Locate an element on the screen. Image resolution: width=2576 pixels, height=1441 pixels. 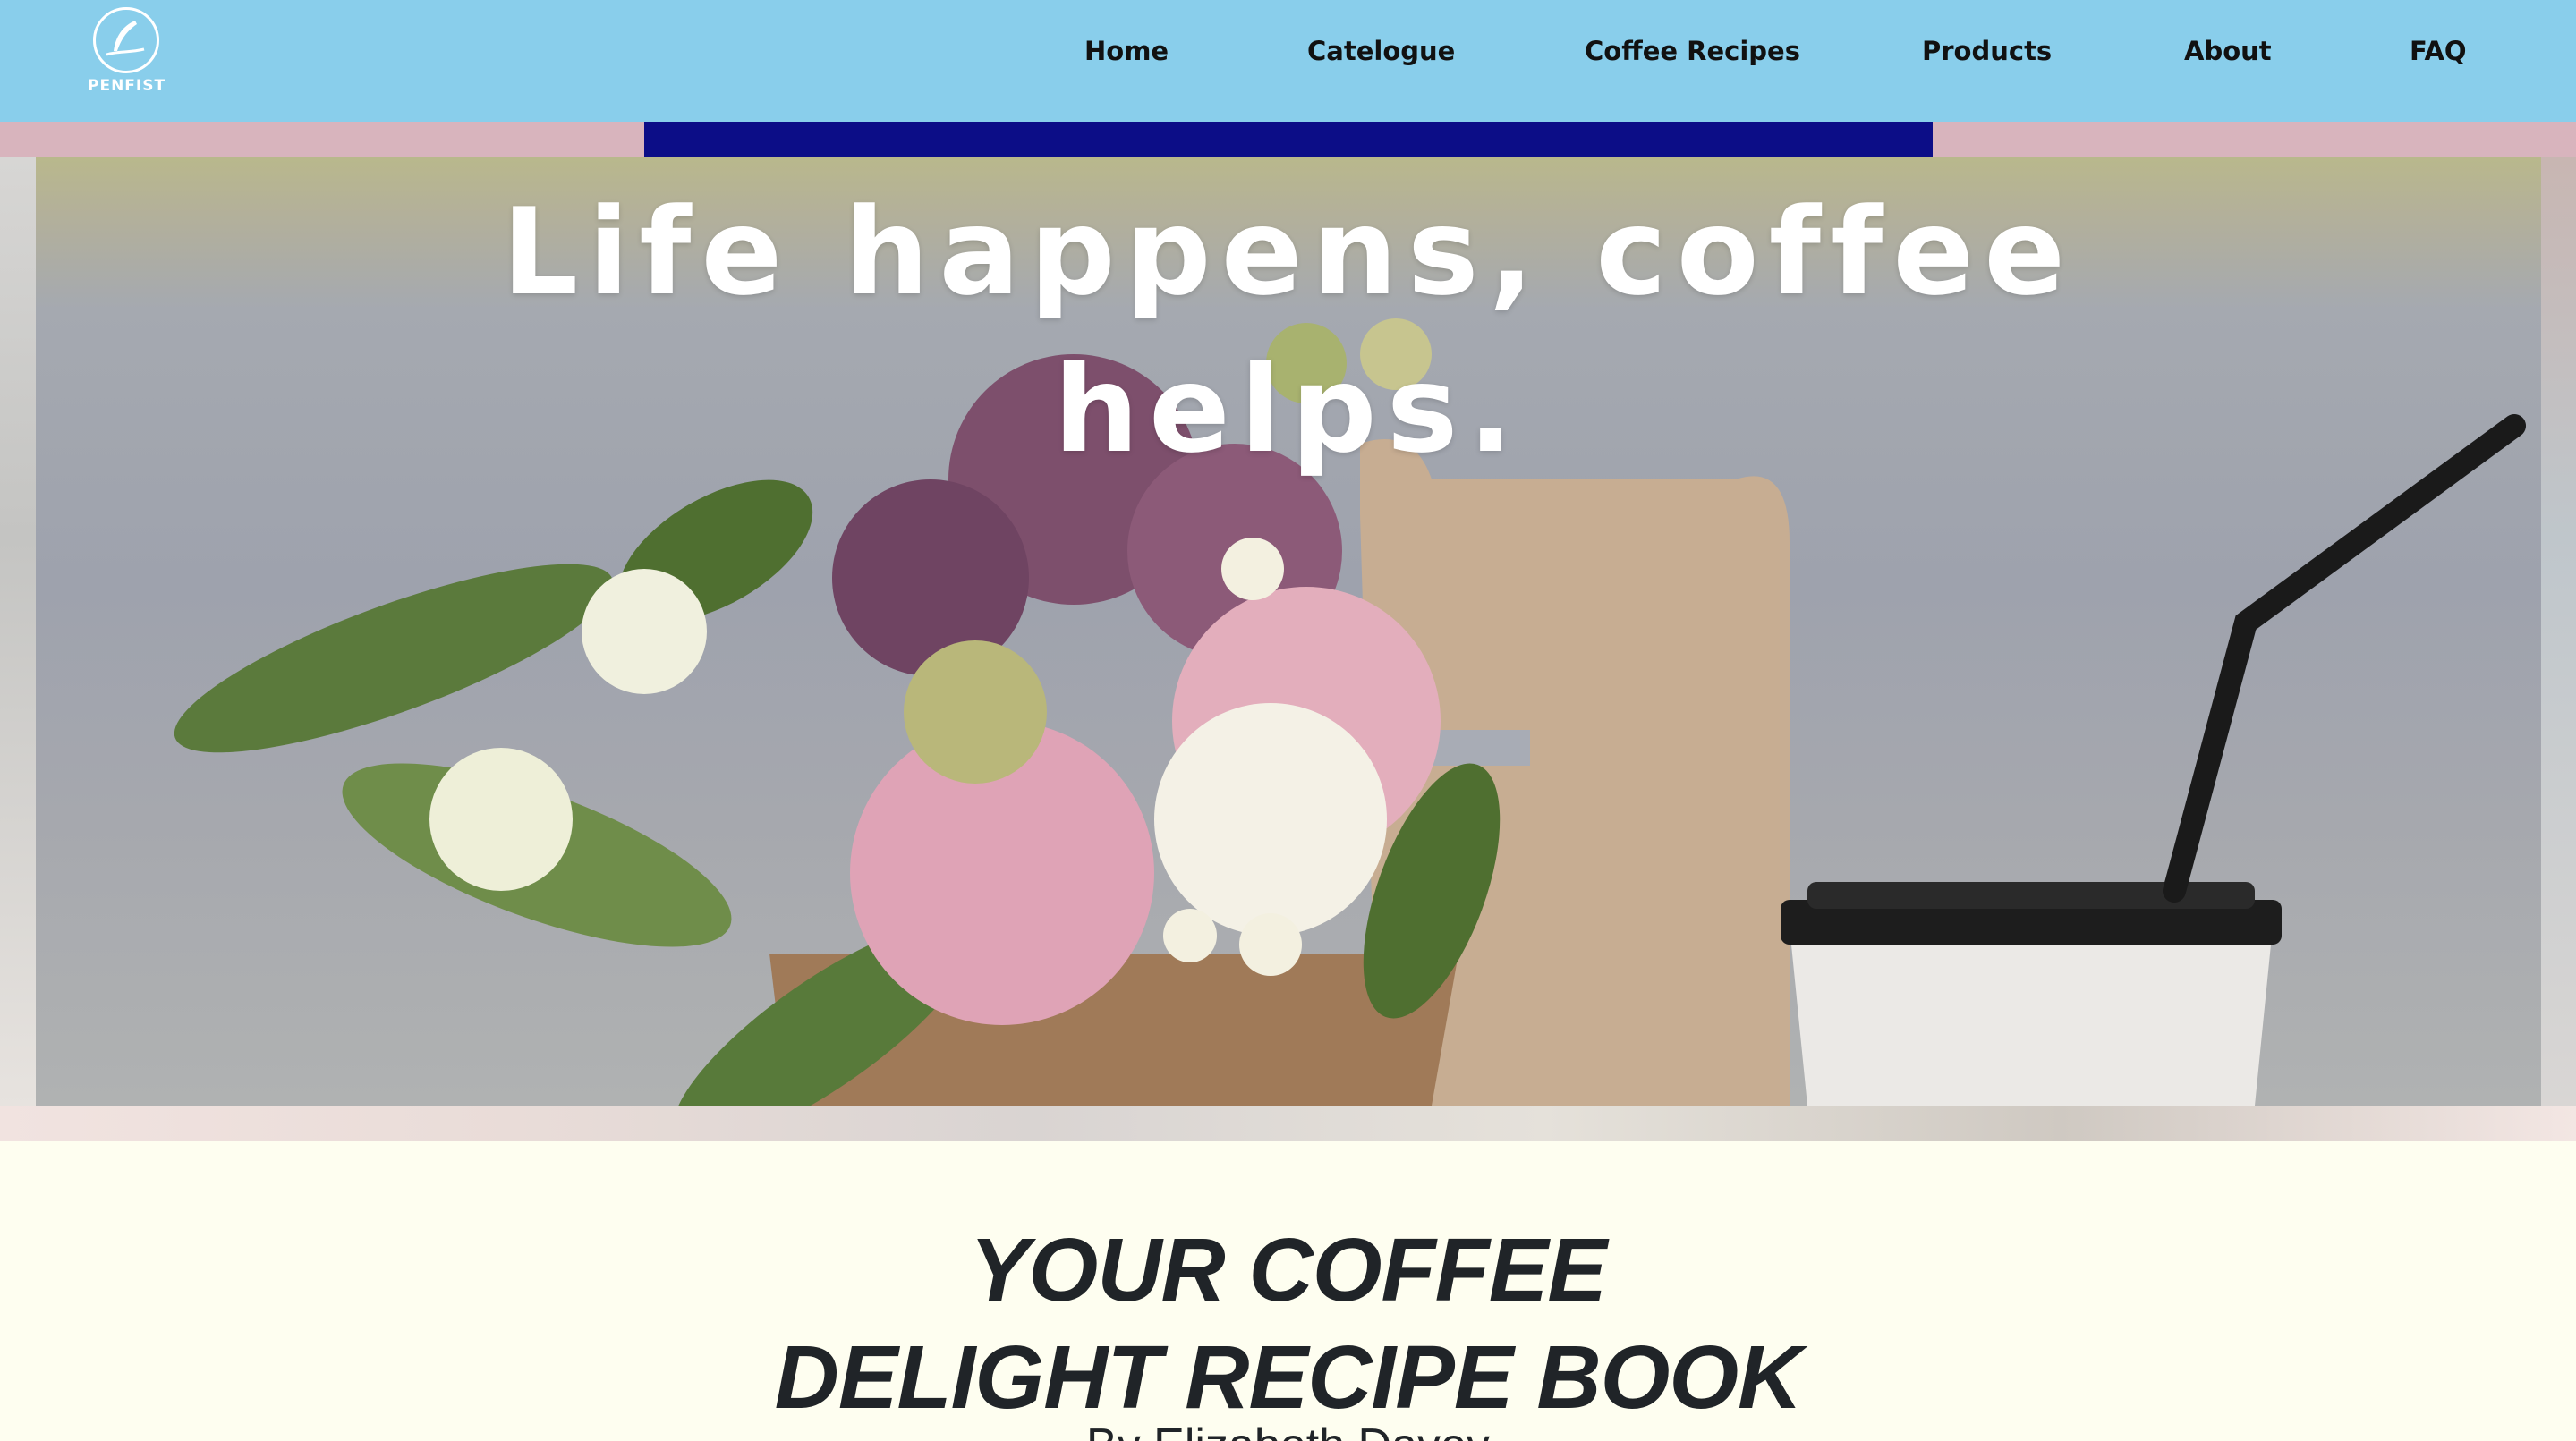
accent-bar is located at coordinates (1288, 139).